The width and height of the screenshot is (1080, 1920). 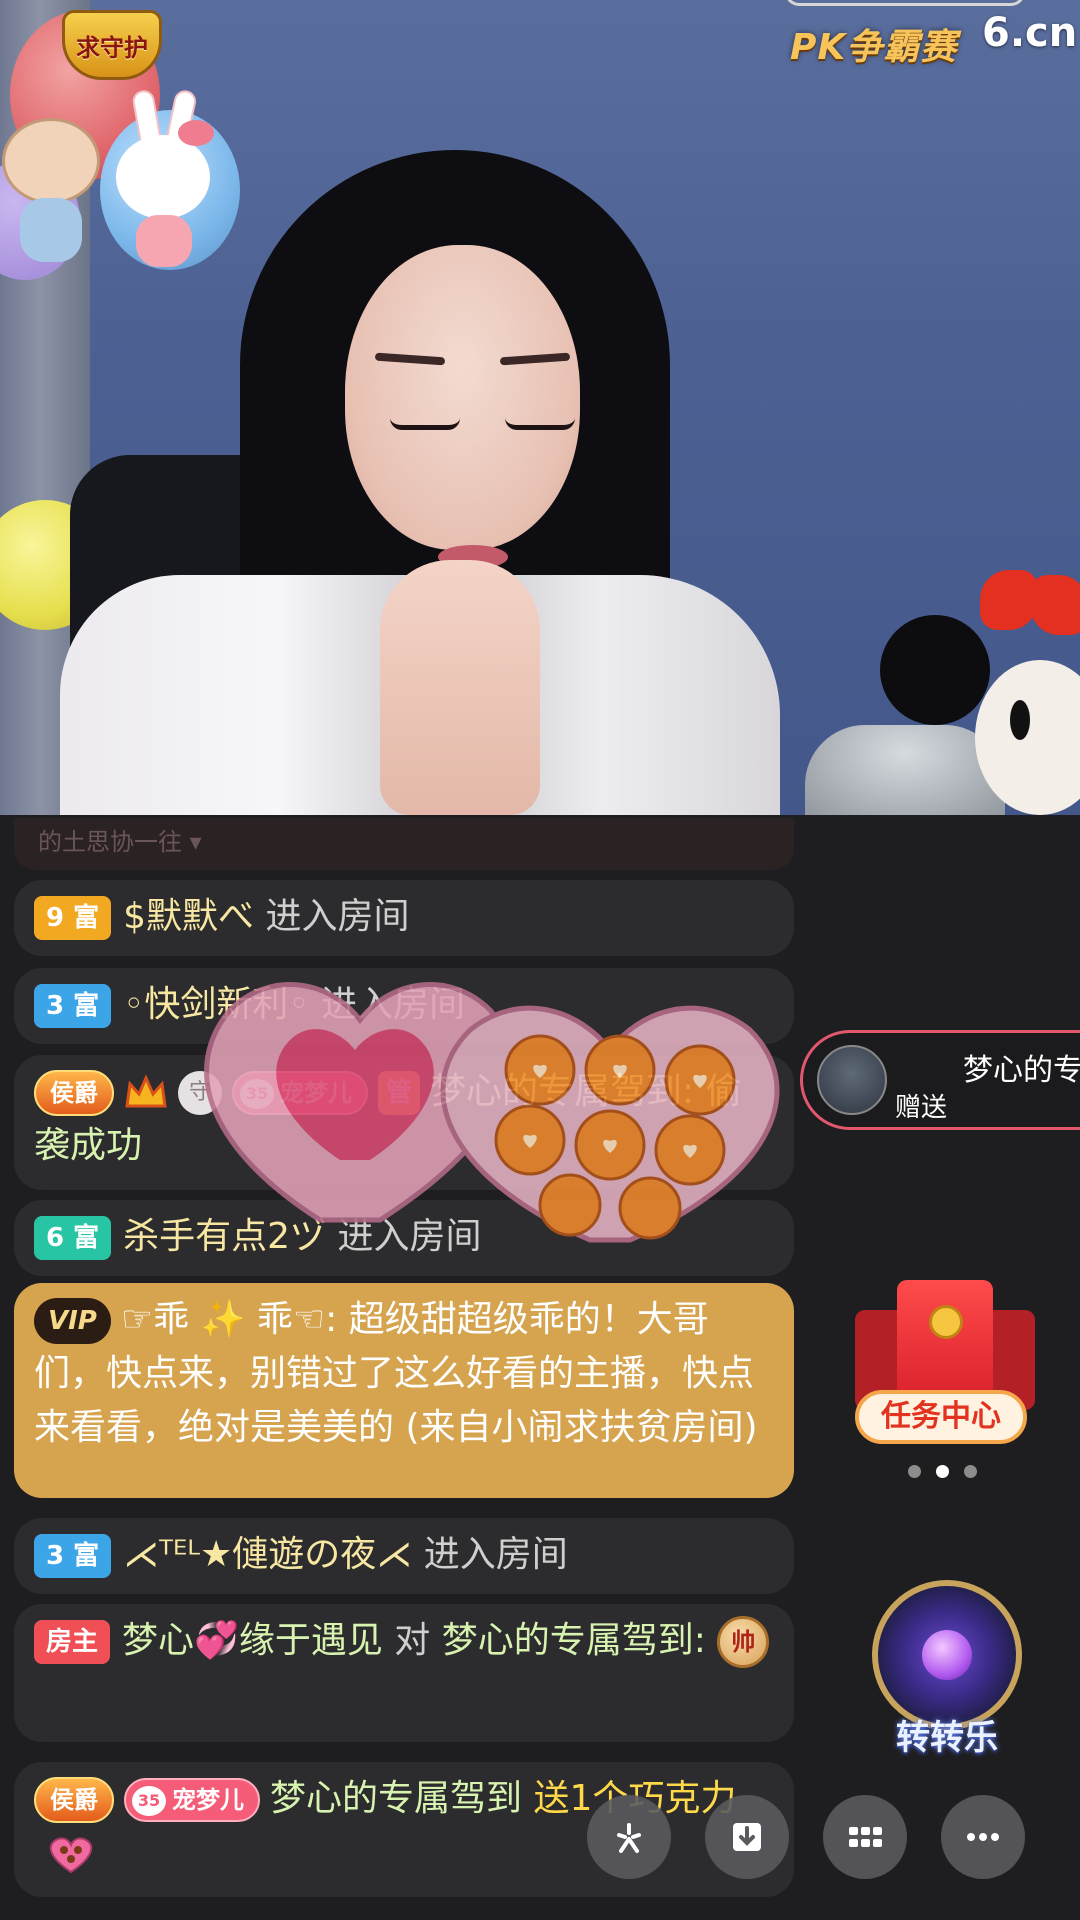 I want to click on task-center-button: 任务中心, so click(x=945, y=1365).